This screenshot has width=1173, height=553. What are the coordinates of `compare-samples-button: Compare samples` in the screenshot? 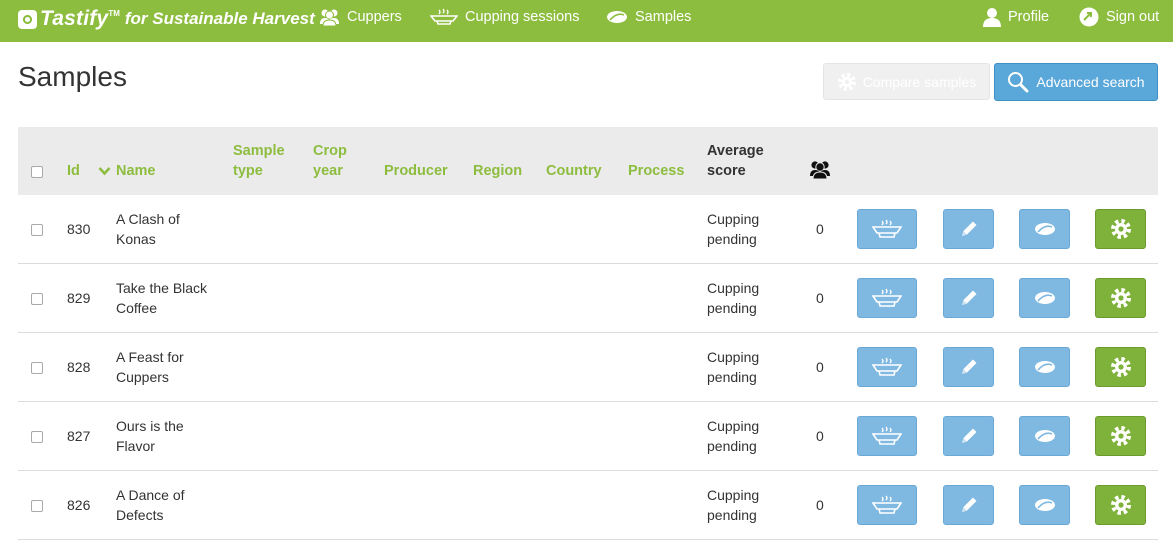 It's located at (906, 81).